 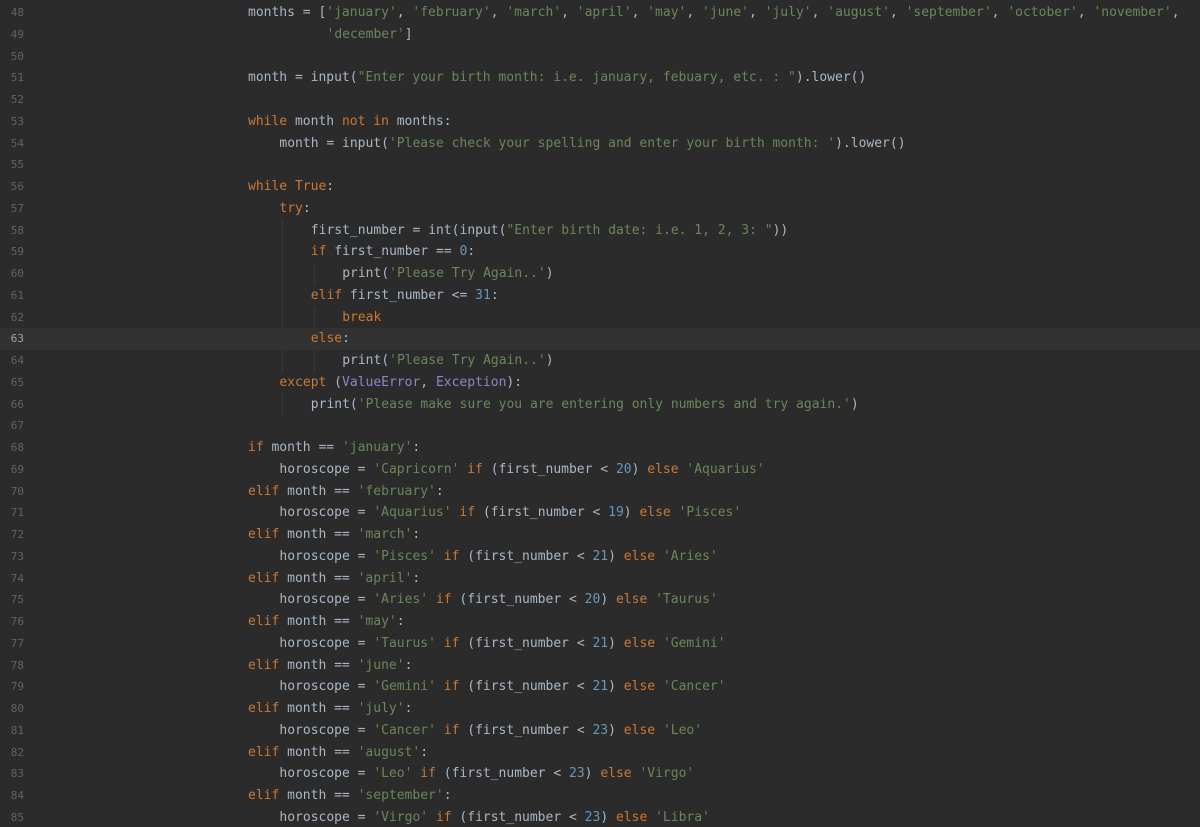 What do you see at coordinates (412, 513) in the screenshot?
I see `code-token: 'Aquarius'` at bounding box center [412, 513].